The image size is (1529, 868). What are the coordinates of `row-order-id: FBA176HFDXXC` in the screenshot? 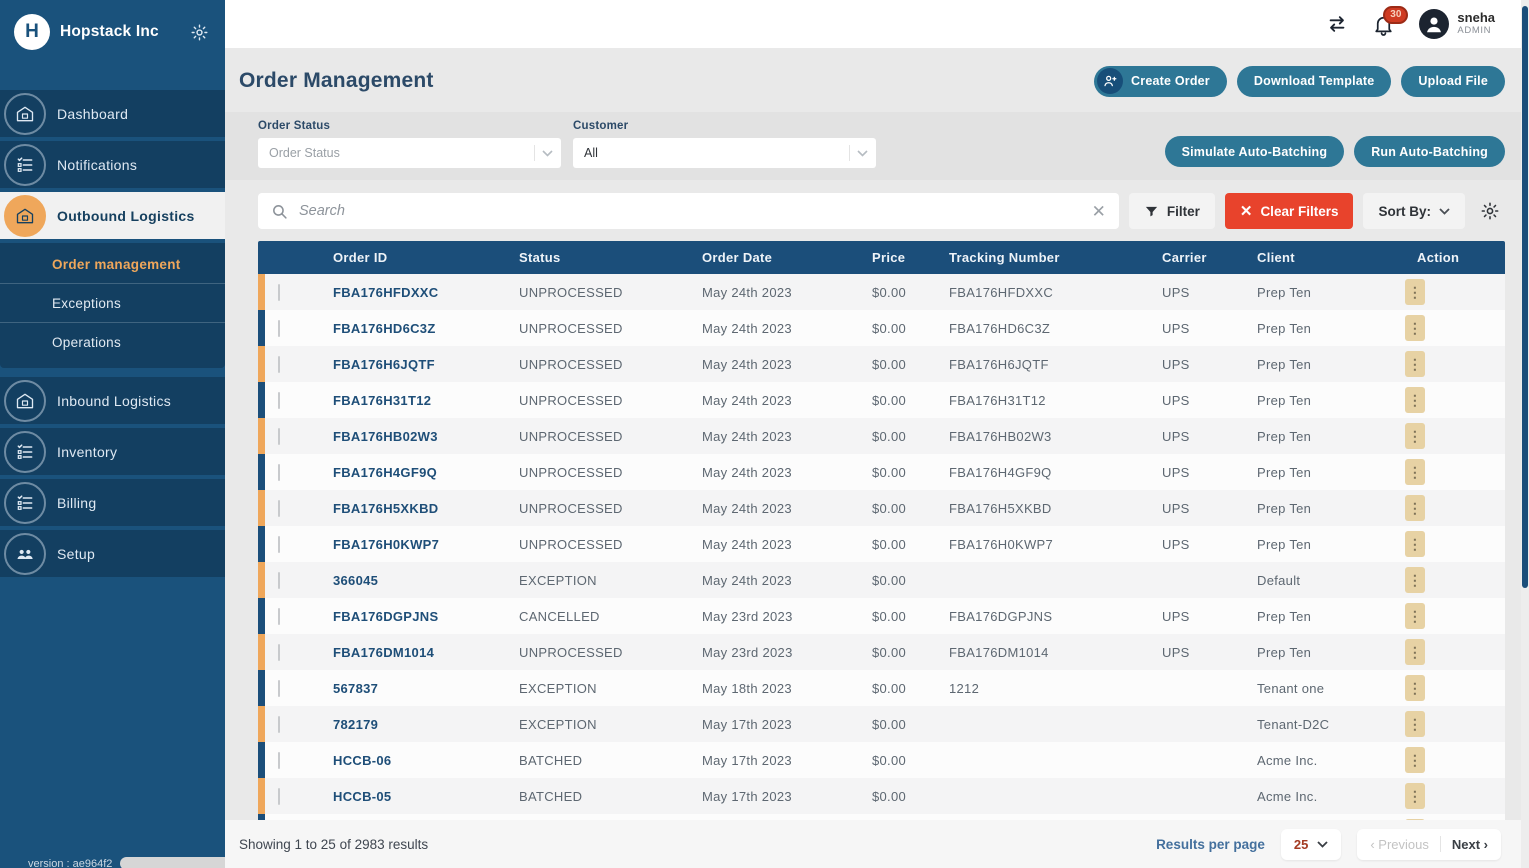 It's located at (408, 292).